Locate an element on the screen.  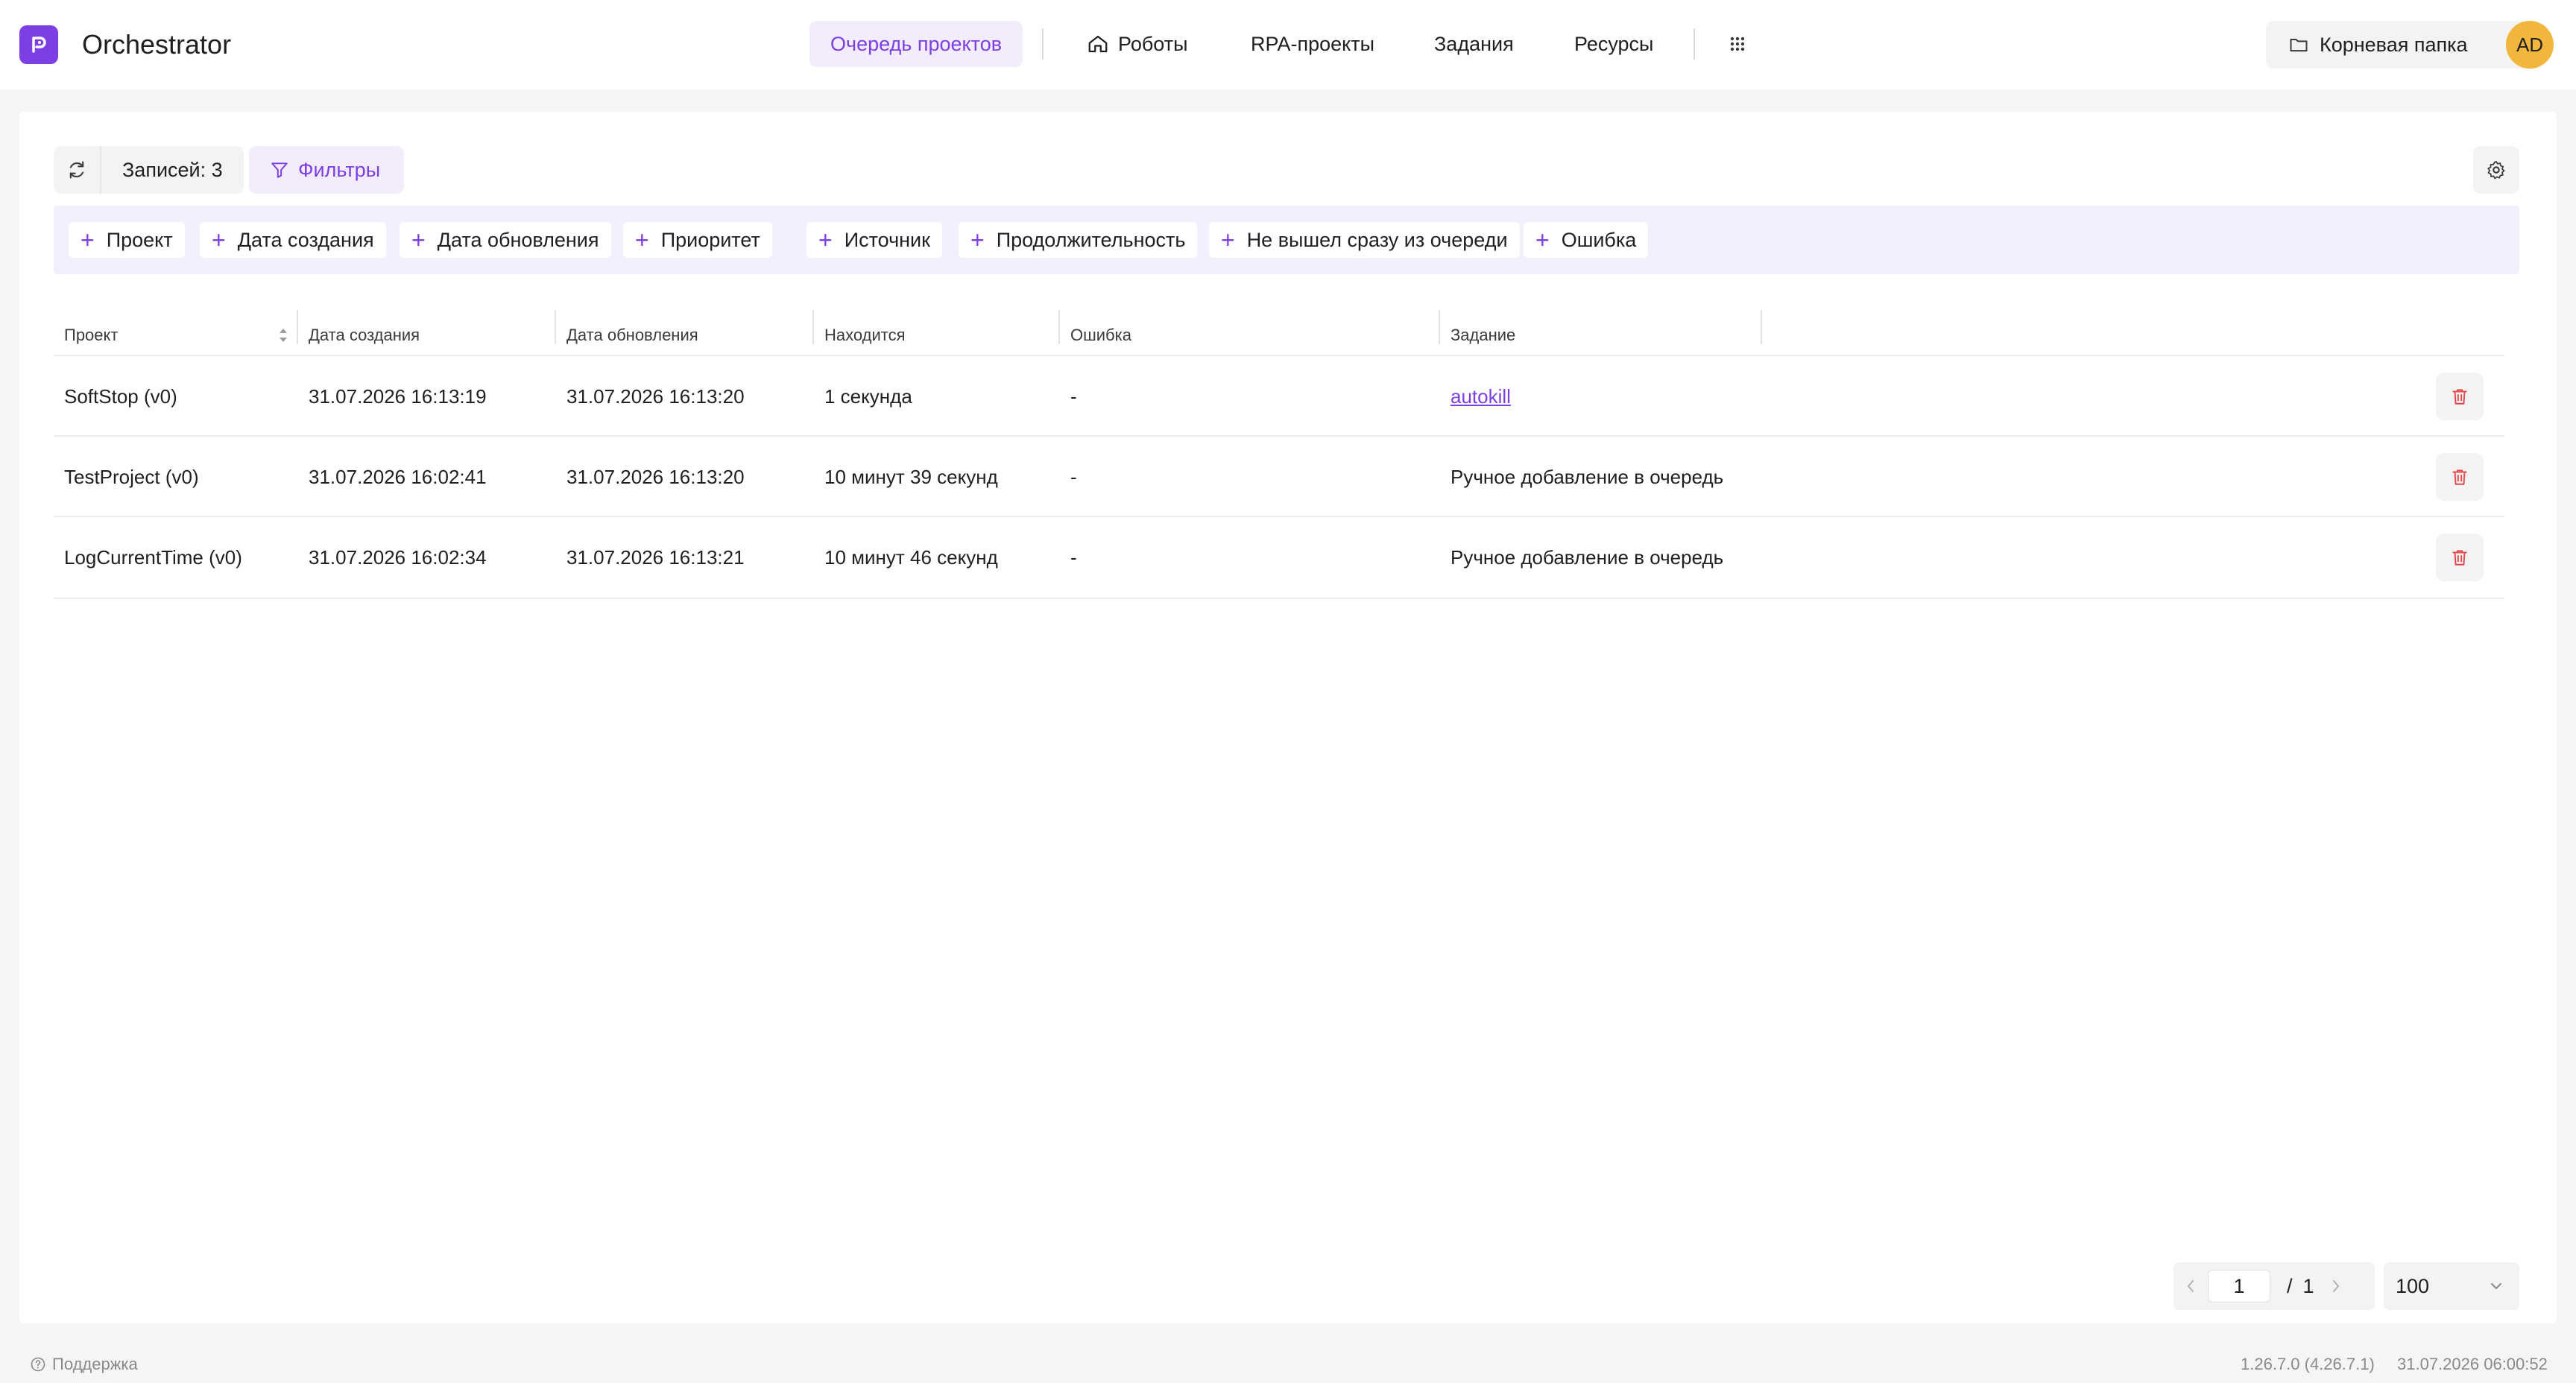
filter-chip-updated: + Дата обновления is located at coordinates (505, 240).